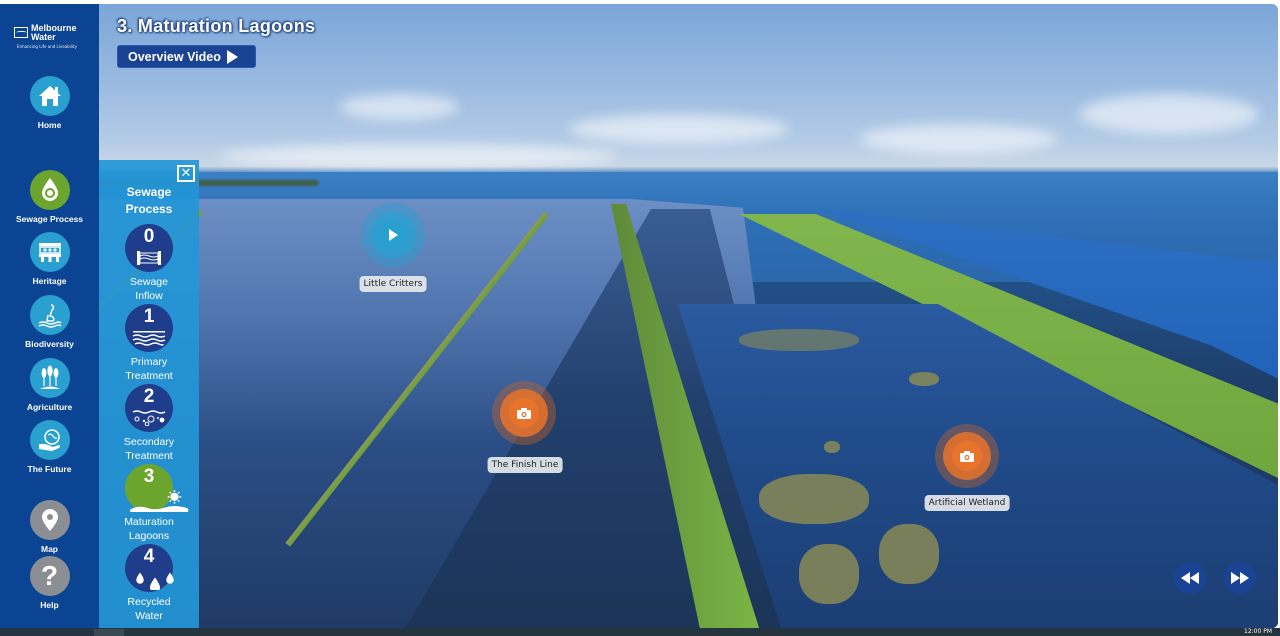 The width and height of the screenshot is (1280, 636). What do you see at coordinates (21, 32) in the screenshot?
I see `logo-wave-icon` at bounding box center [21, 32].